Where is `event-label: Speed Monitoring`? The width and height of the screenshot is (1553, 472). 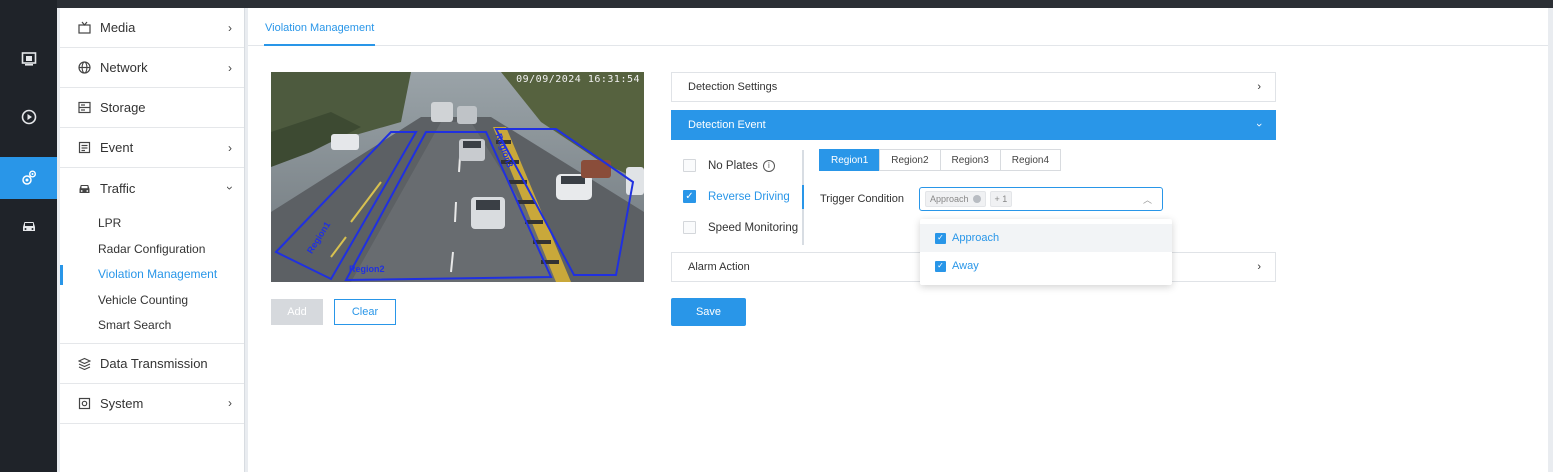 event-label: Speed Monitoring is located at coordinates (753, 227).